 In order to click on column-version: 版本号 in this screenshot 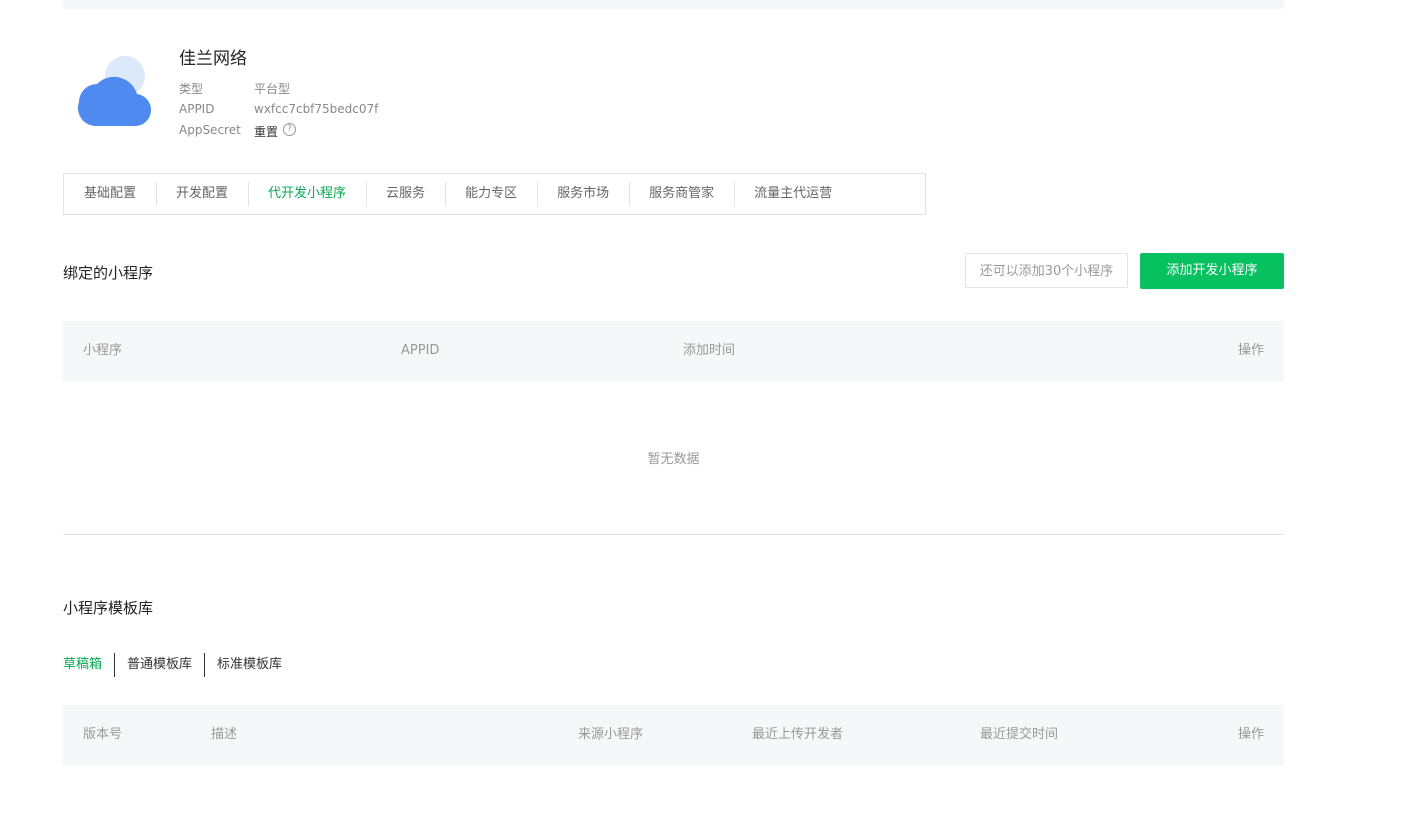, I will do `click(103, 734)`.